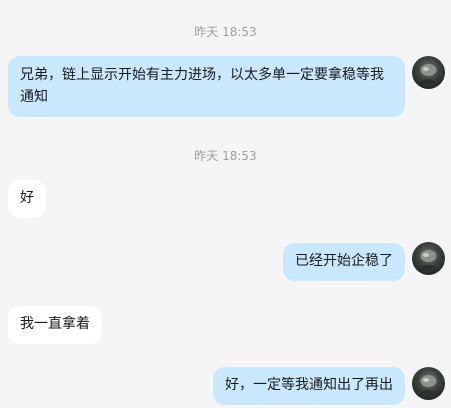  What do you see at coordinates (206, 86) in the screenshot?
I see `sent-message-bubble: 兄弟，链上显示开始有主力进场，以太多单一定要拿稳等我通知` at bounding box center [206, 86].